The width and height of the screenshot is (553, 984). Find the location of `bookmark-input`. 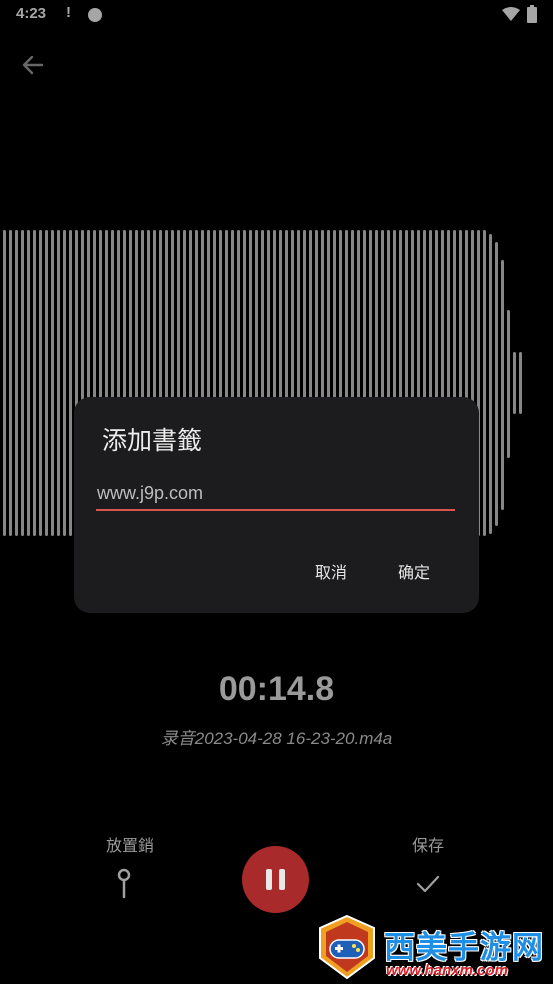

bookmark-input is located at coordinates (275, 494).